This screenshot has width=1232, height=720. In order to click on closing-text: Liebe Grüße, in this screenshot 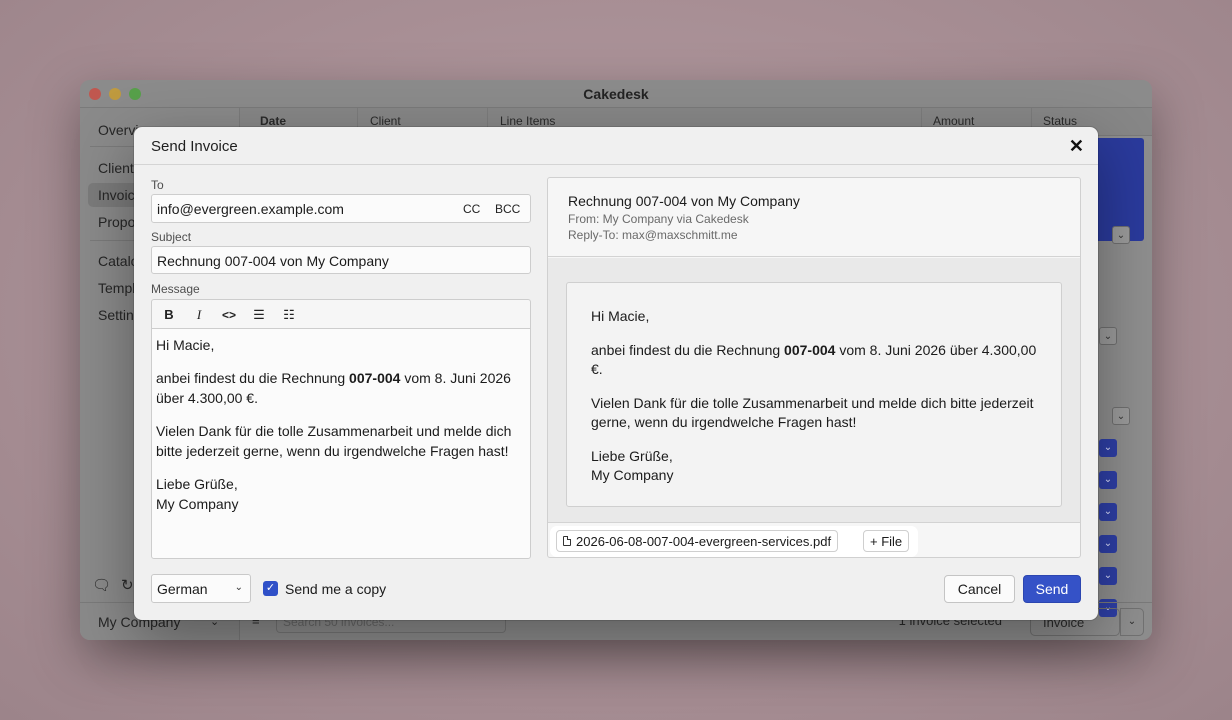, I will do `click(197, 484)`.